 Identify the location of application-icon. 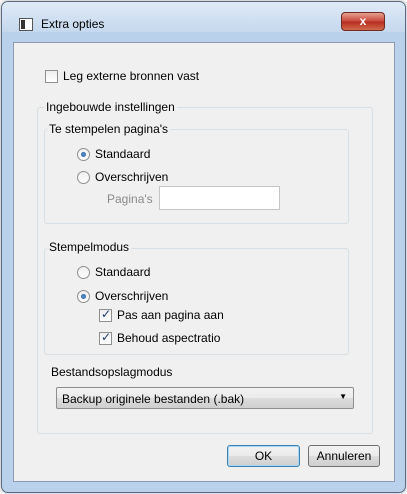
(26, 24).